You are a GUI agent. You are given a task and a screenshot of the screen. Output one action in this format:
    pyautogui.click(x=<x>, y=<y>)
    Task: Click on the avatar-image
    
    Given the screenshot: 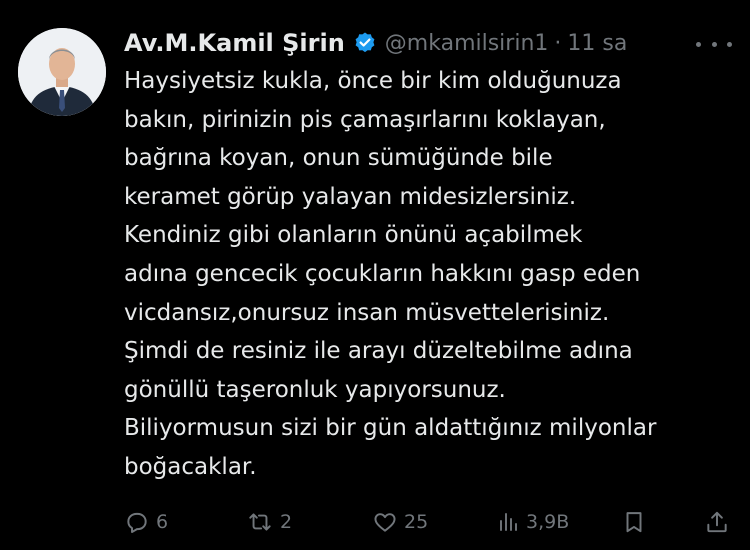 What is the action you would take?
    pyautogui.click(x=62, y=72)
    